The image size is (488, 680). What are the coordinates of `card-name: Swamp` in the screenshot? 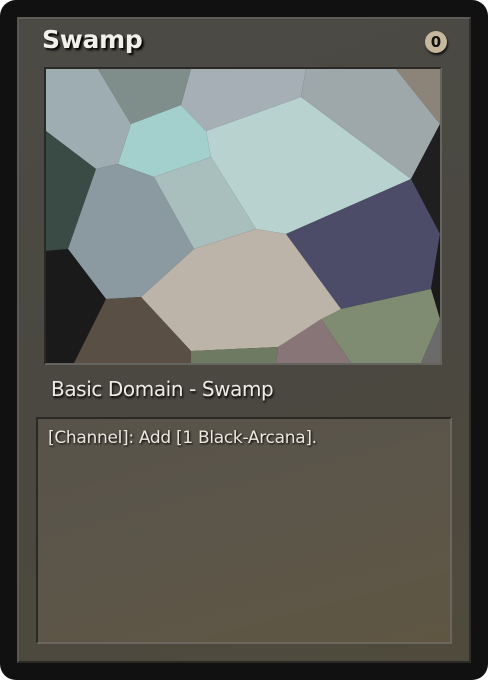 It's located at (92, 39).